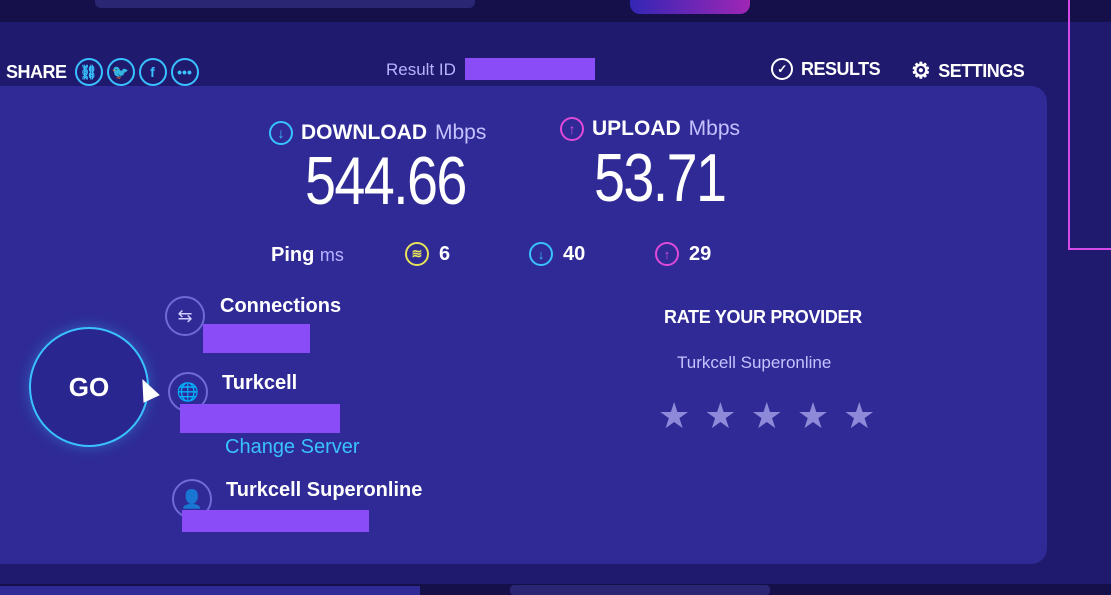 The height and width of the screenshot is (595, 1111). What do you see at coordinates (841, 68) in the screenshot?
I see `results-label: RESULTS` at bounding box center [841, 68].